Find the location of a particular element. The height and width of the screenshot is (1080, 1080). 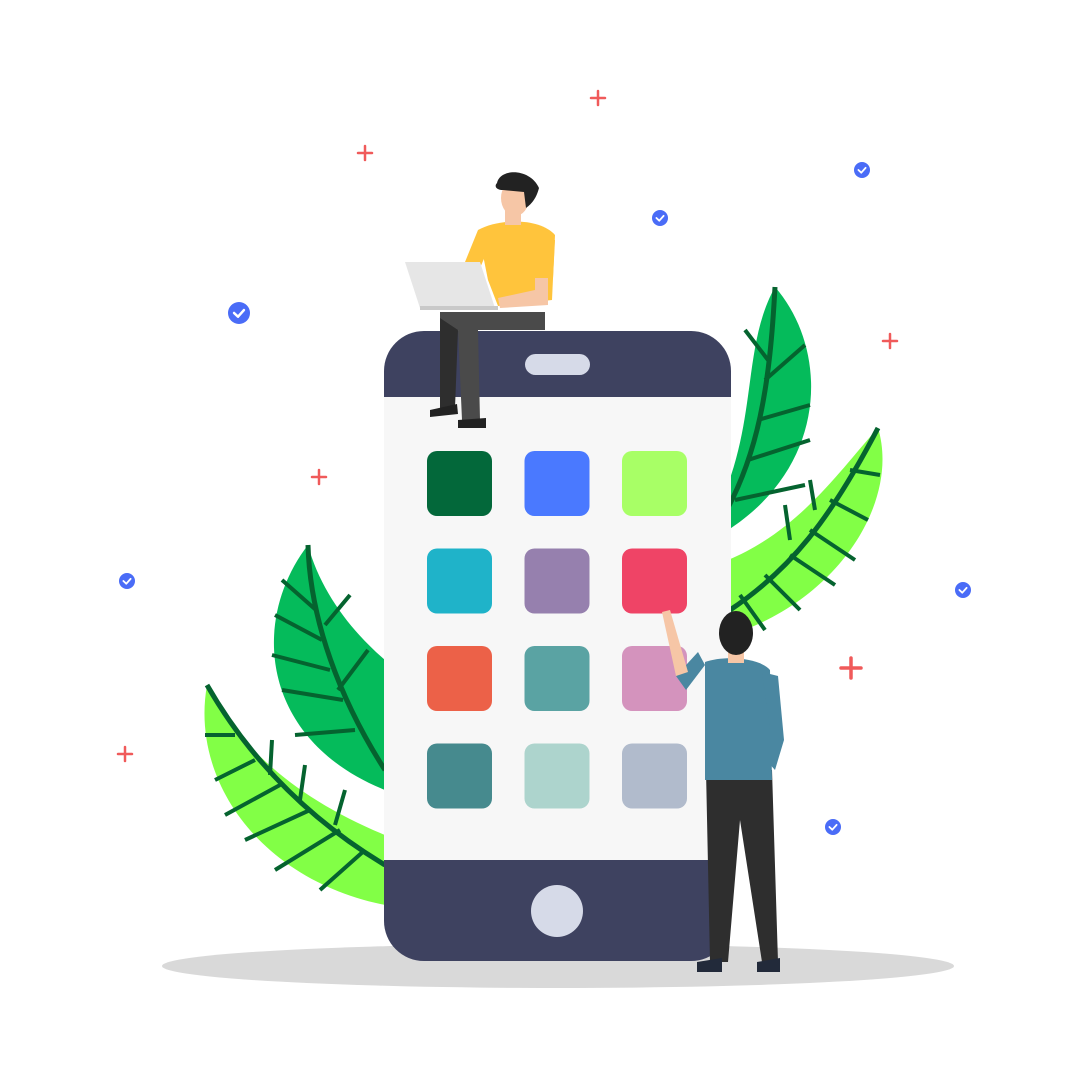

phone-home-button is located at coordinates (557, 911).